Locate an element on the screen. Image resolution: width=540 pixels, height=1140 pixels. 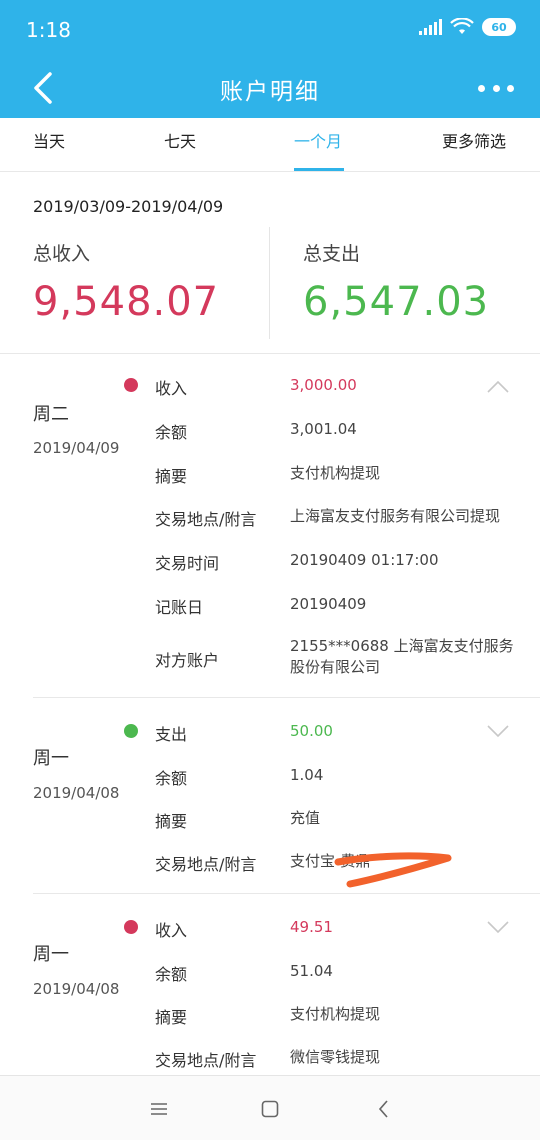
wifi-icon is located at coordinates (462, 26).